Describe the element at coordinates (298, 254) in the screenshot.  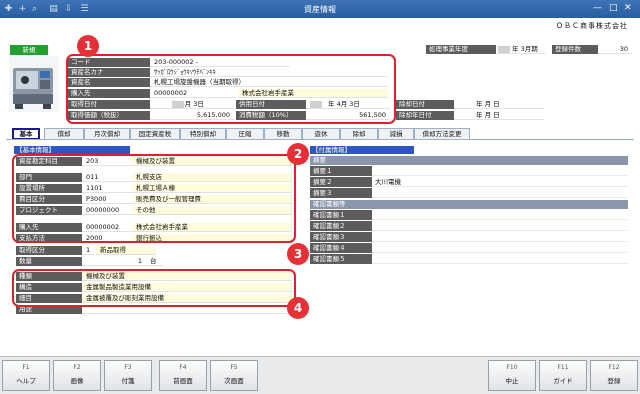
I see `callout-badge-3: 3` at that location.